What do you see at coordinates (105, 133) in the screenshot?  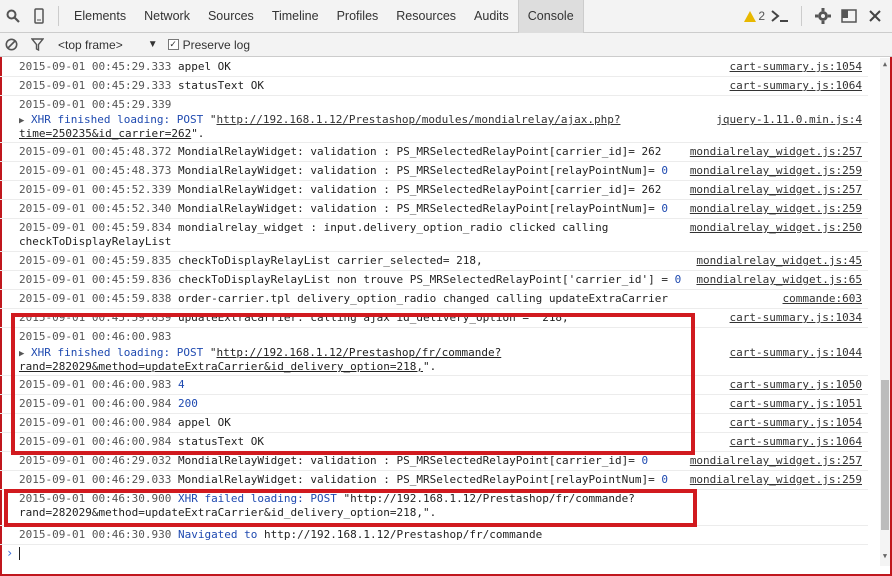 I see `xhr-url-cont: time=250235&id_carrier=262` at bounding box center [105, 133].